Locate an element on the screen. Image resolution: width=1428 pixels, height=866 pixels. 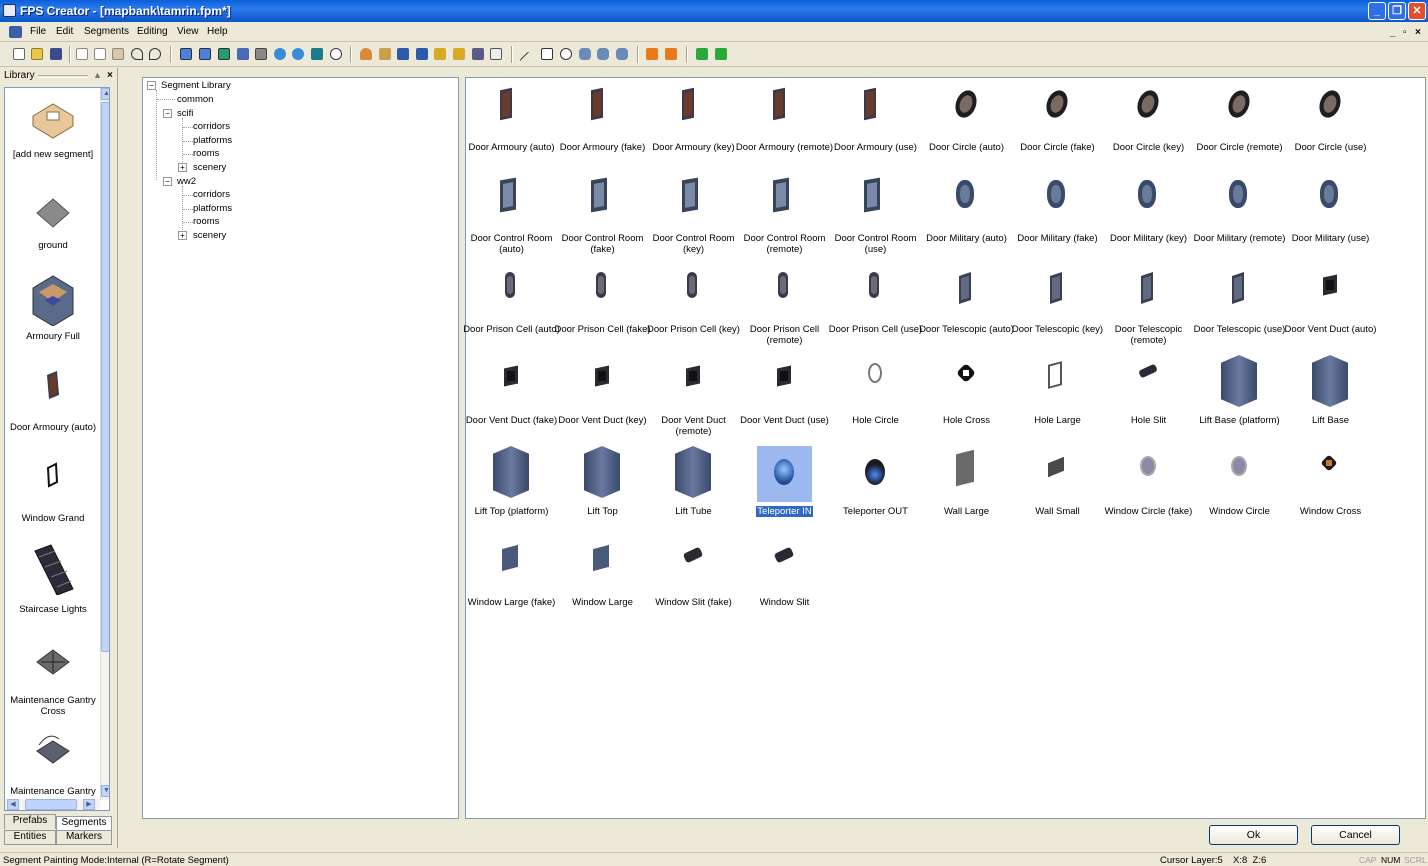
tree-node-scifi-platforms: platforms is located at coordinates (212, 140).